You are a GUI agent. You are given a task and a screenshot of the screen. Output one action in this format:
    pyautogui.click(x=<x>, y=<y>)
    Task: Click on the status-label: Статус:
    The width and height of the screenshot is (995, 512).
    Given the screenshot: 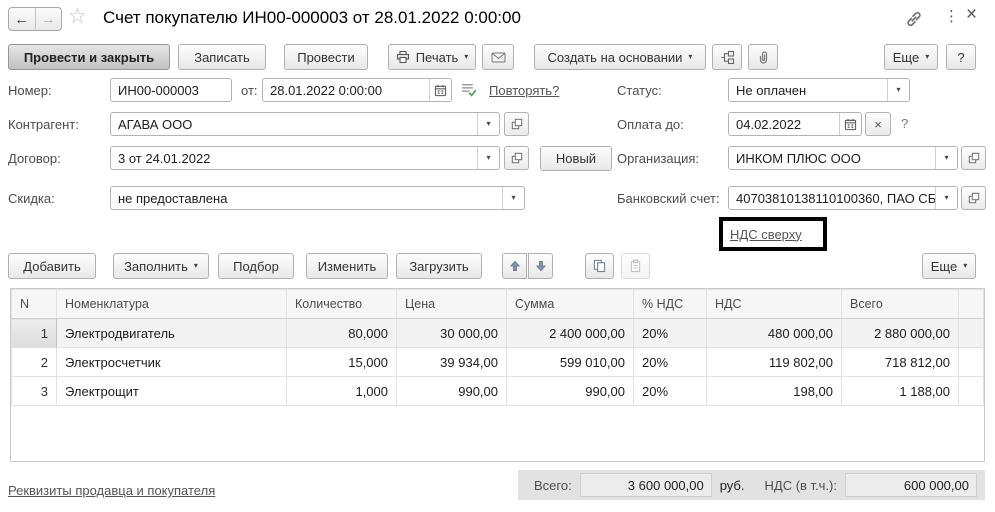 What is the action you would take?
    pyautogui.click(x=639, y=90)
    